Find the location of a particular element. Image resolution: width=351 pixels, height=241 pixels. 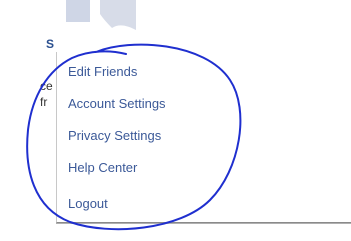

menu-item-edit-friends: Edit Friends is located at coordinates (102, 72).